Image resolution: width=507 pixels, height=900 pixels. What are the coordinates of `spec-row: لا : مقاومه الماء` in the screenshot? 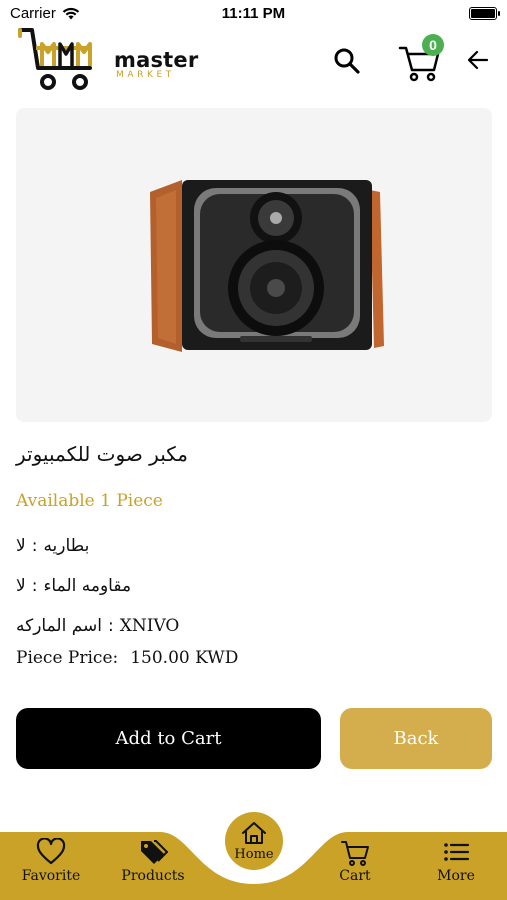 It's located at (73, 586).